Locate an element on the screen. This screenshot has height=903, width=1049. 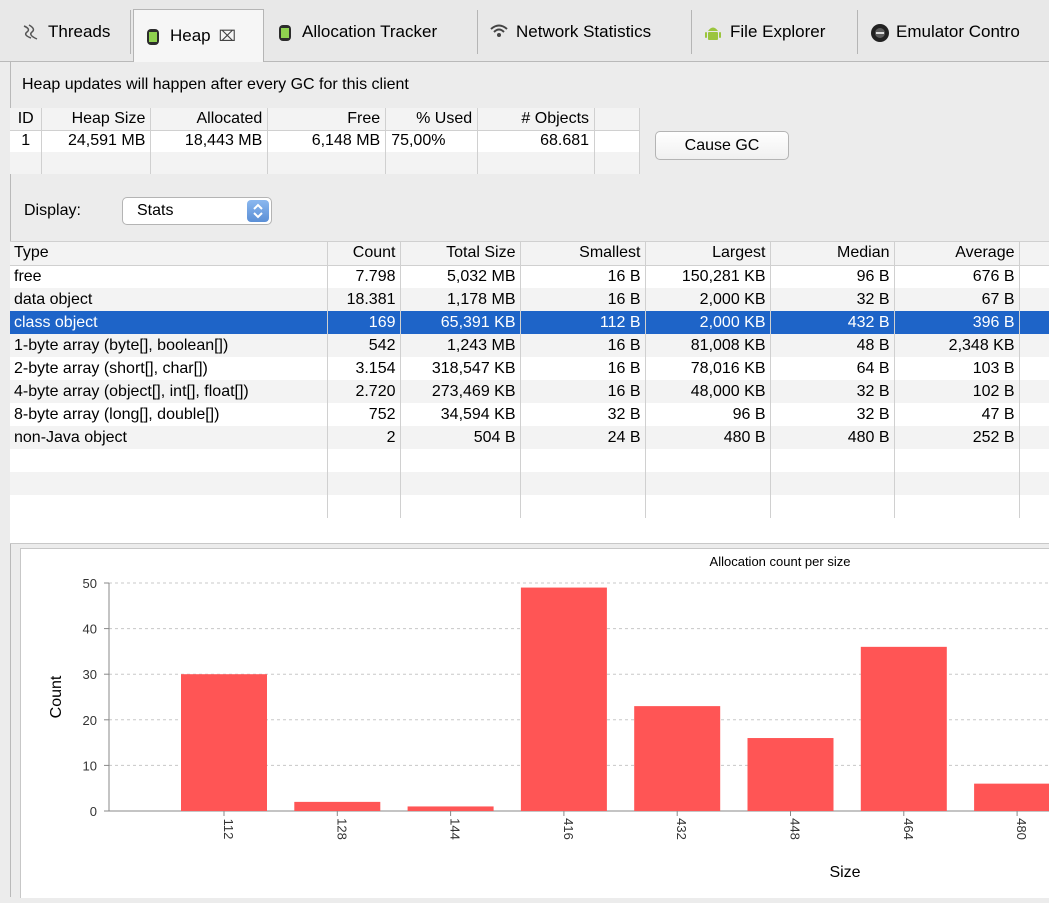
cell-largest: 150,281 KB is located at coordinates (708, 276).